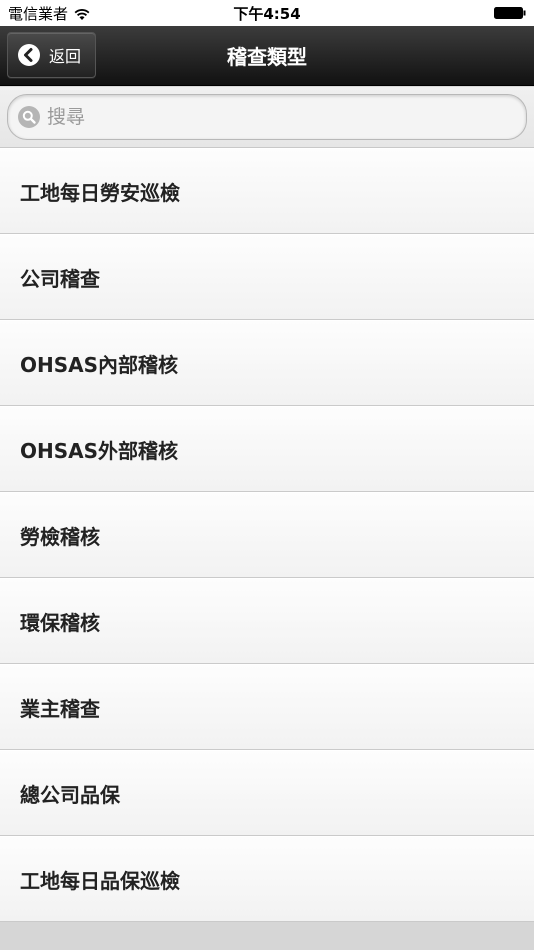 The width and height of the screenshot is (534, 950). What do you see at coordinates (60, 622) in the screenshot?
I see `list-item-label: 環保稽核` at bounding box center [60, 622].